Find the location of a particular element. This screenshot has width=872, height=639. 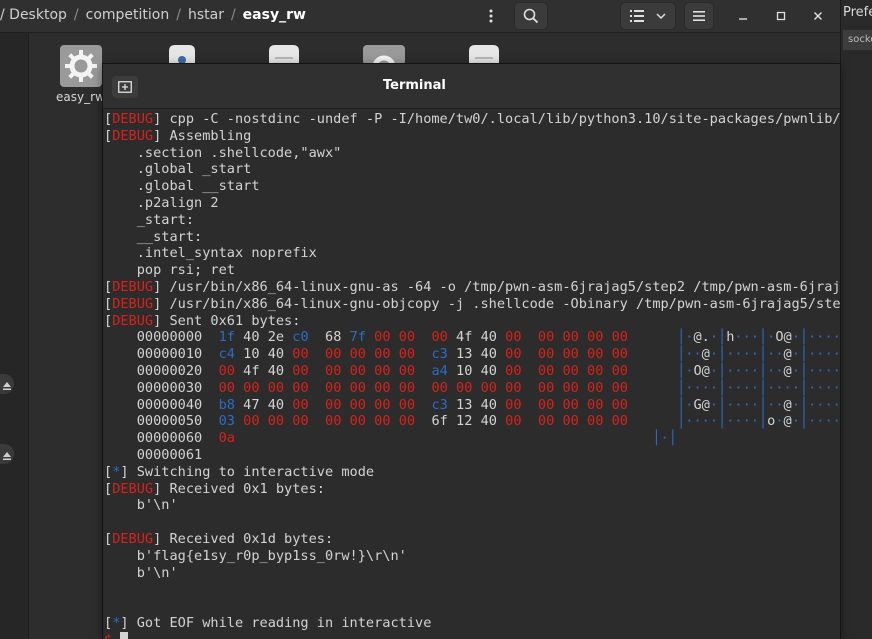

minimize-button is located at coordinates (743, 16).